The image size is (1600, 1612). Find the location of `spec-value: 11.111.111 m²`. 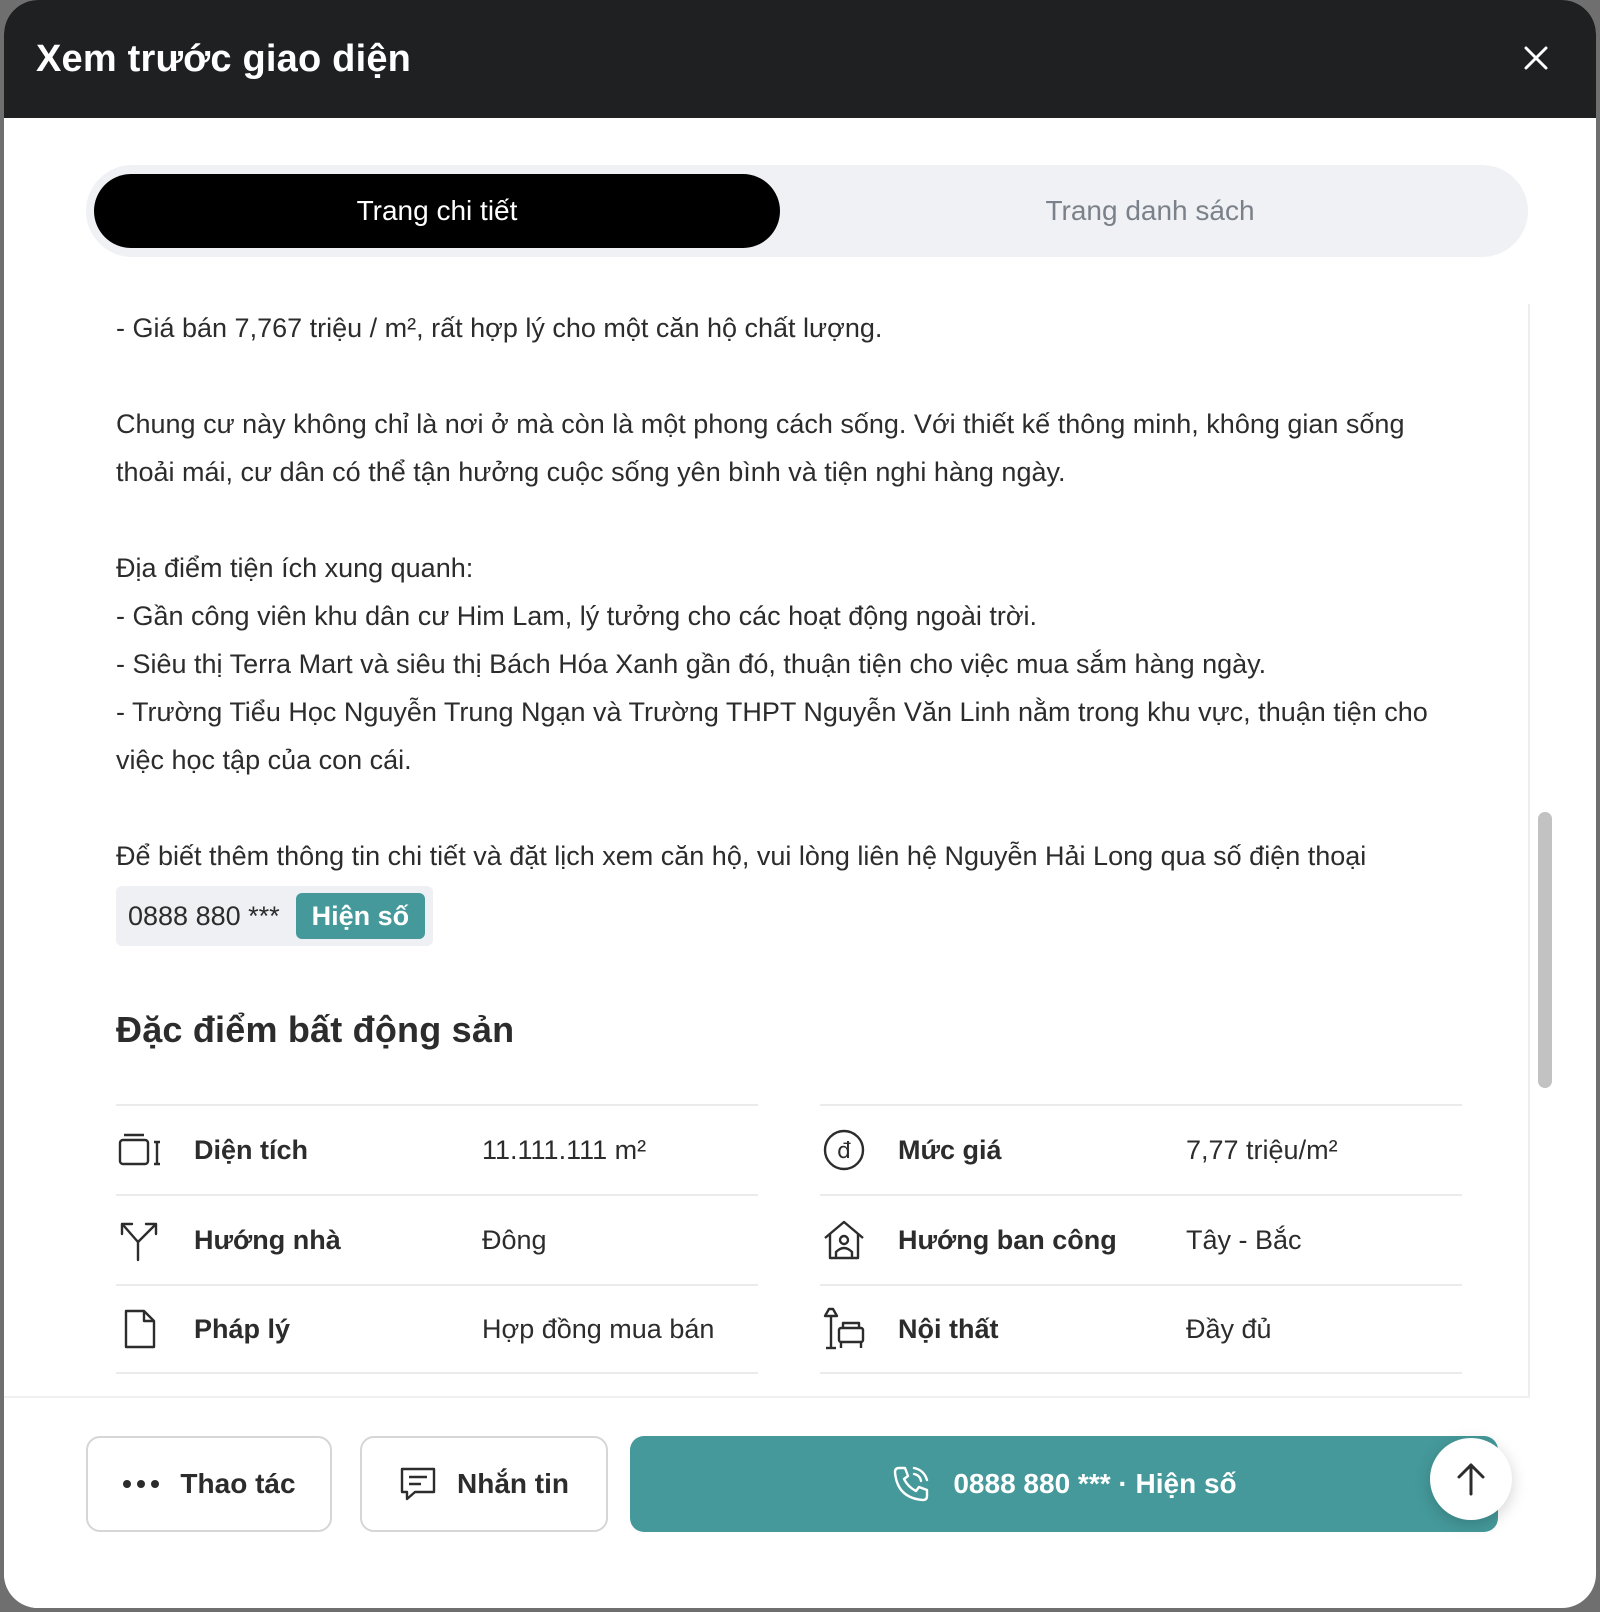

spec-value: 11.111.111 m² is located at coordinates (564, 1150).